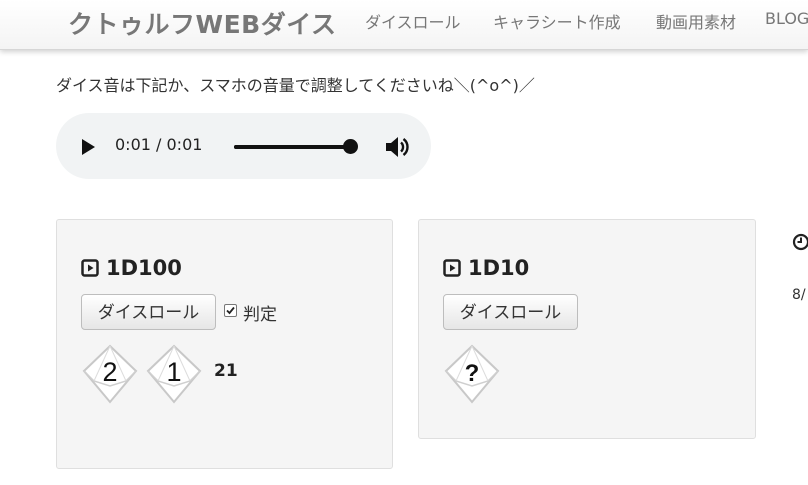  What do you see at coordinates (413, 21) in the screenshot?
I see `nav-dice-roll: ダイスロール` at bounding box center [413, 21].